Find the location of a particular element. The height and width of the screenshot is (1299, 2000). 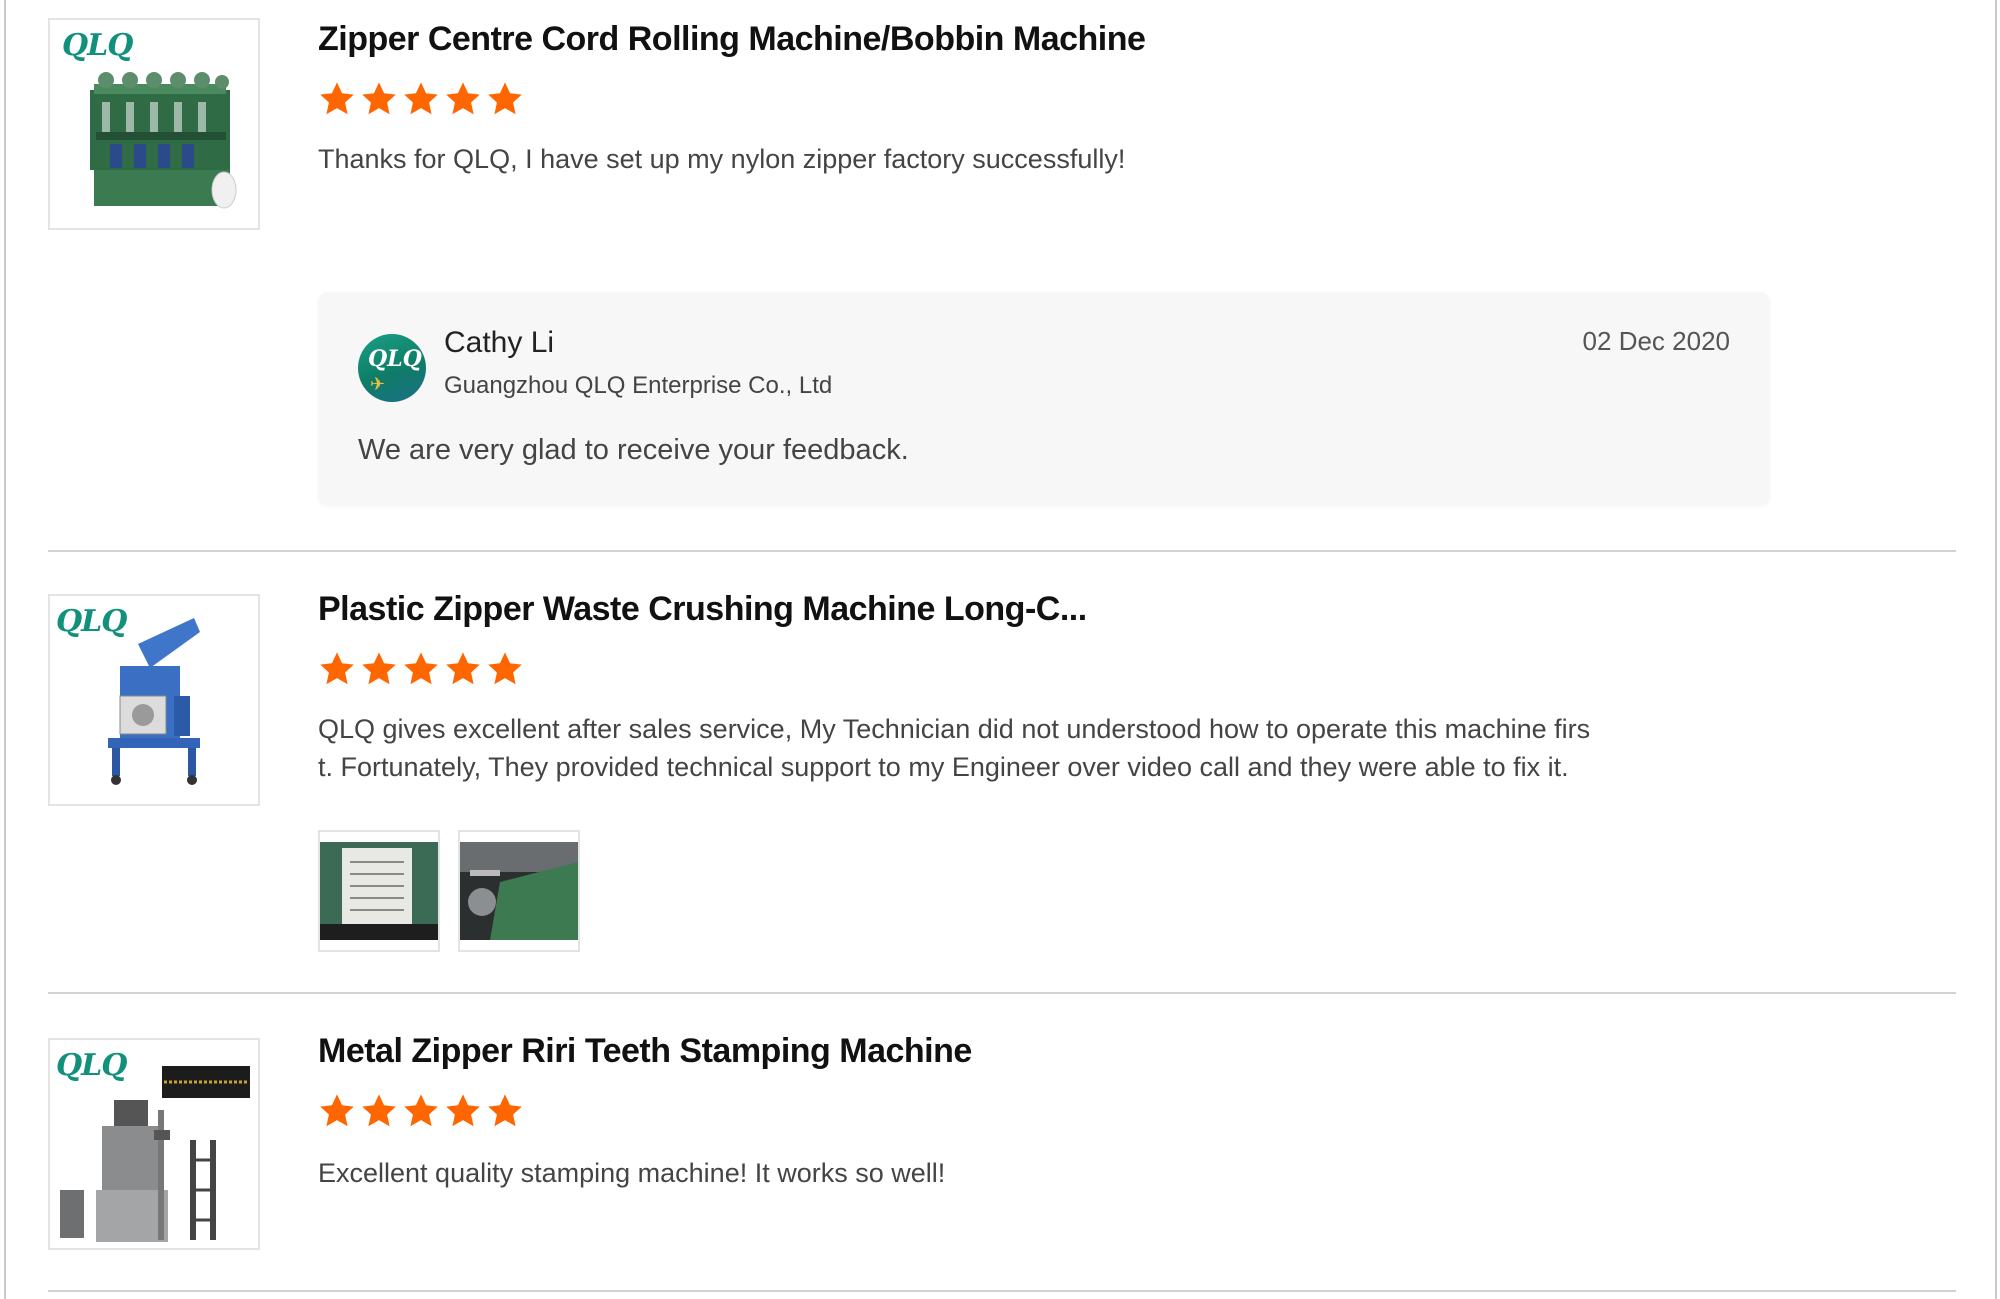

reply-author-name: Cathy Li is located at coordinates (499, 342).